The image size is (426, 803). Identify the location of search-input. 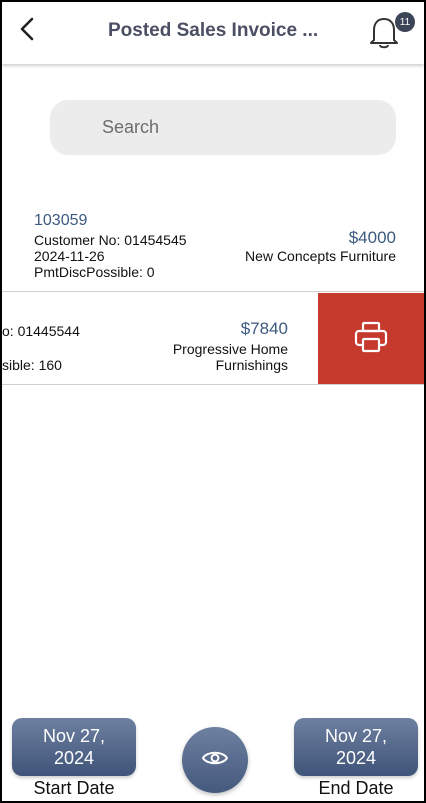
(223, 127).